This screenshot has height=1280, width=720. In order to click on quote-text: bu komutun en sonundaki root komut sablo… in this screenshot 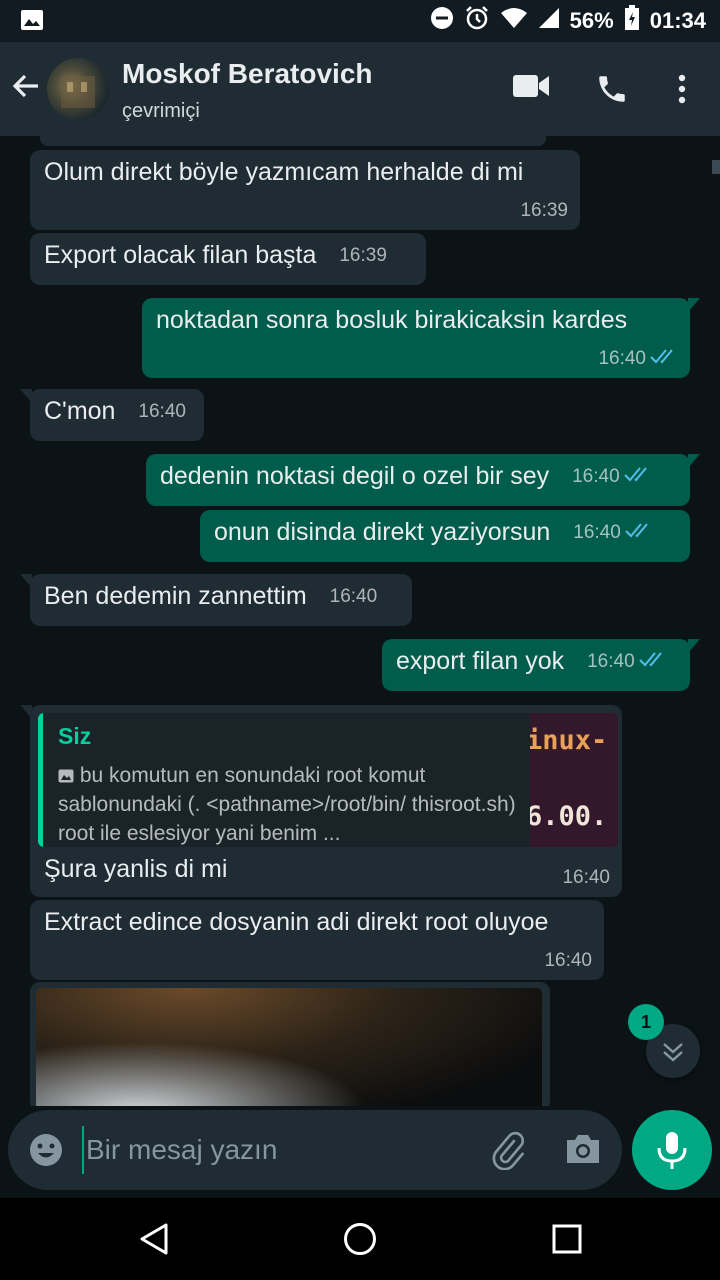, I will do `click(287, 804)`.